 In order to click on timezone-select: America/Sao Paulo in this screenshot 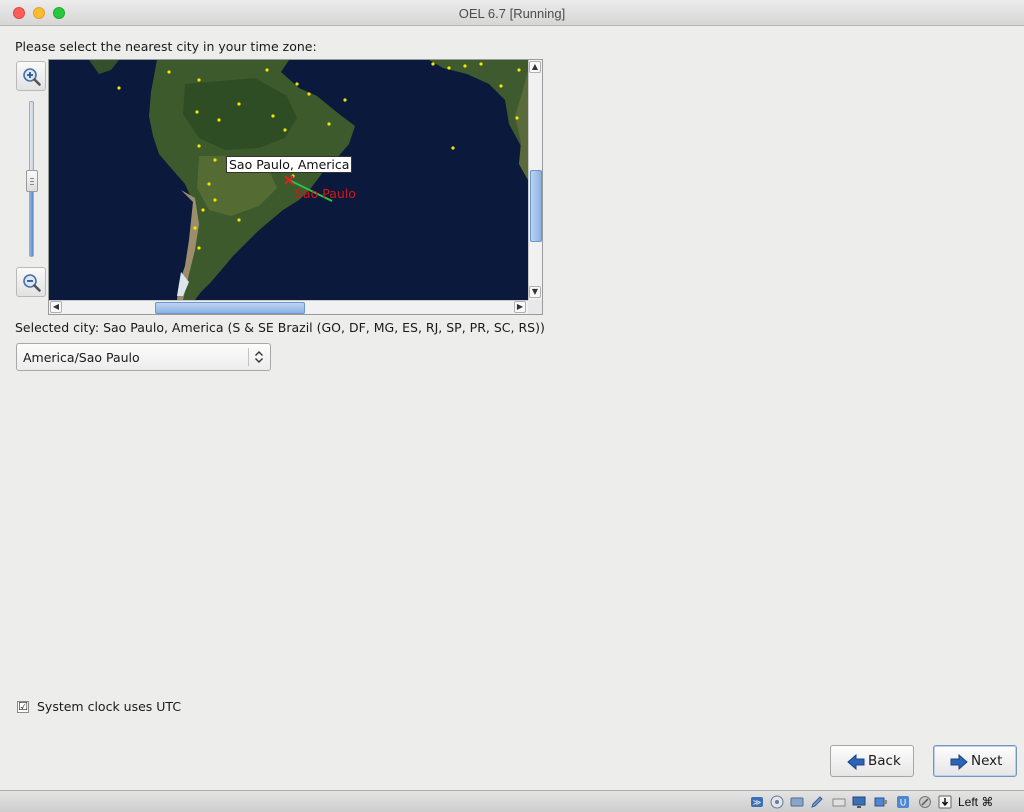, I will do `click(143, 357)`.